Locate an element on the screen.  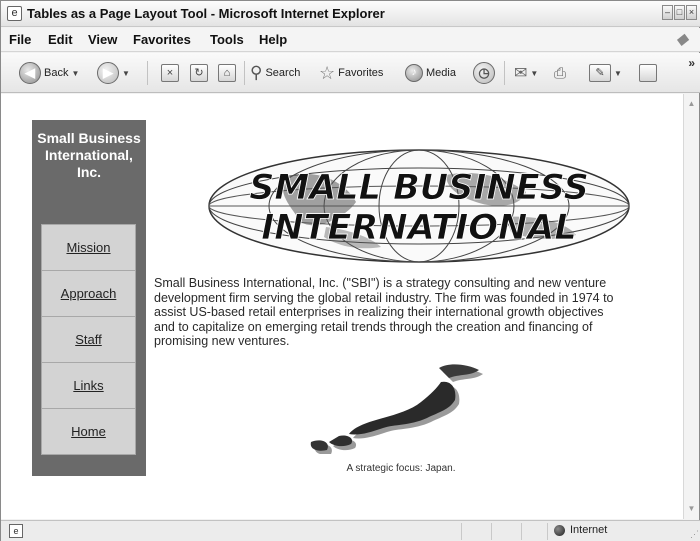
resize-grip-icon: ⋰ is located at coordinates (694, 534).